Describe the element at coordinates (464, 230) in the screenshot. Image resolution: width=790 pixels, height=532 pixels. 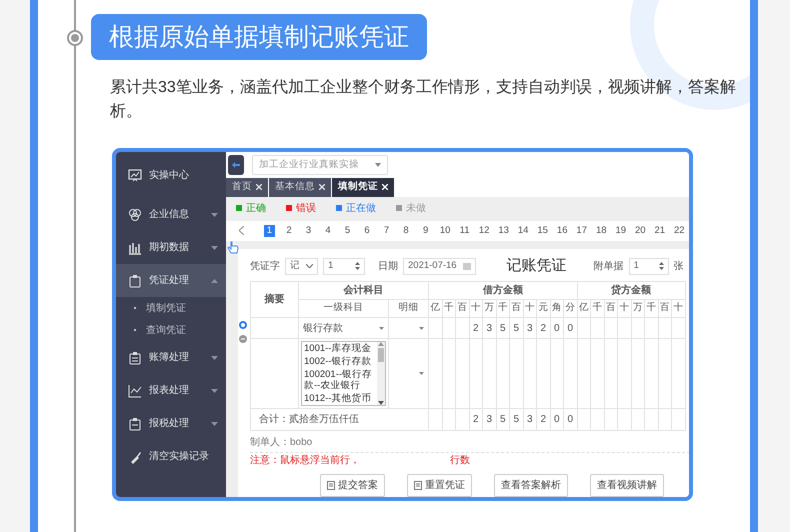
I see `page-button: 11` at that location.